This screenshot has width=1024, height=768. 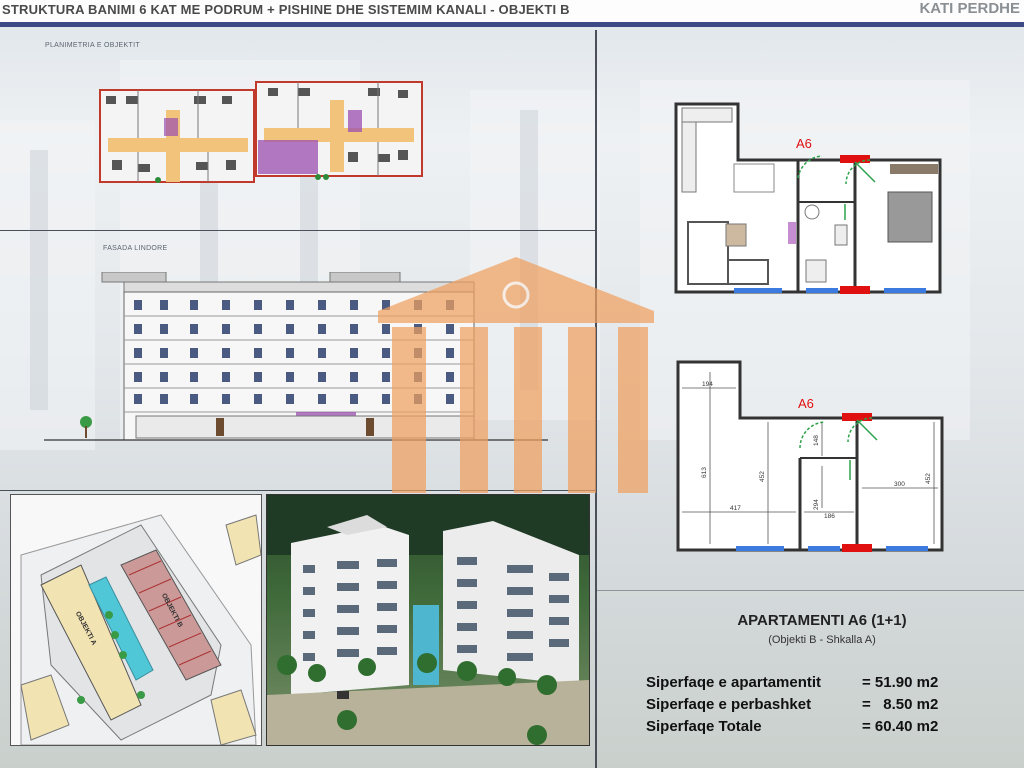 What do you see at coordinates (829, 516) in the screenshot?
I see `dim-186: 186` at bounding box center [829, 516].